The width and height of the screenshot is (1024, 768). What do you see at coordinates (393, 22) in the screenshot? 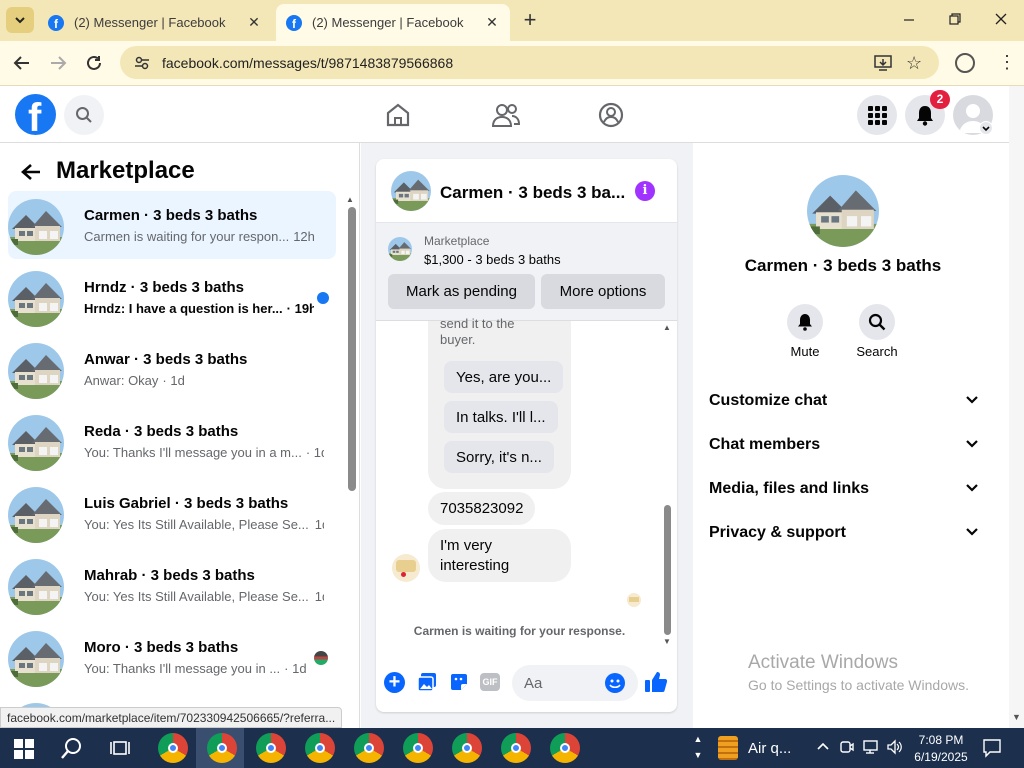
I see `browser-tab-2: f (2) Messenger | Facebook ✕` at bounding box center [393, 22].